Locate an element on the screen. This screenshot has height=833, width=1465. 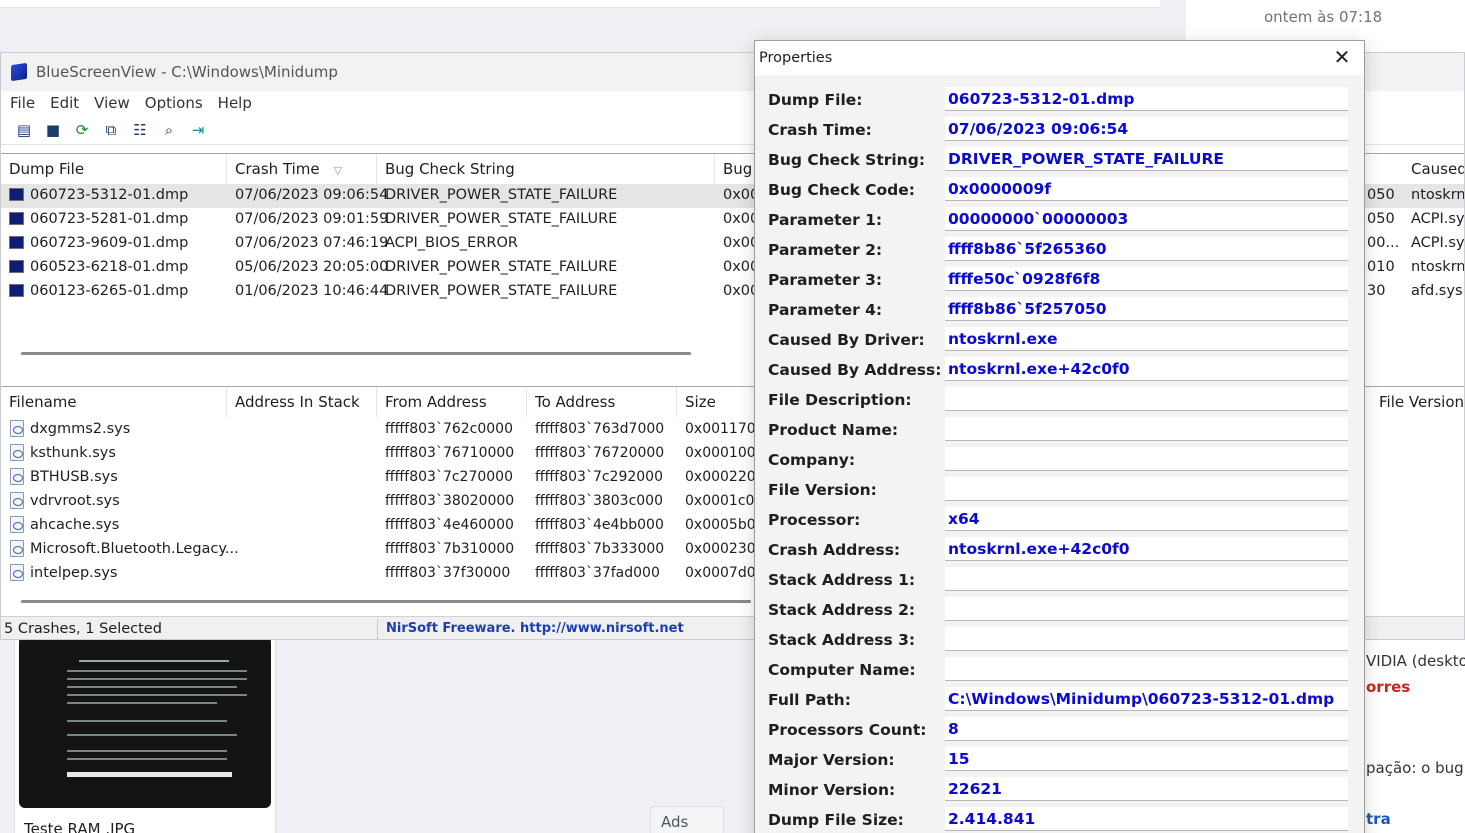
menu-options: Options is located at coordinates (174, 103).